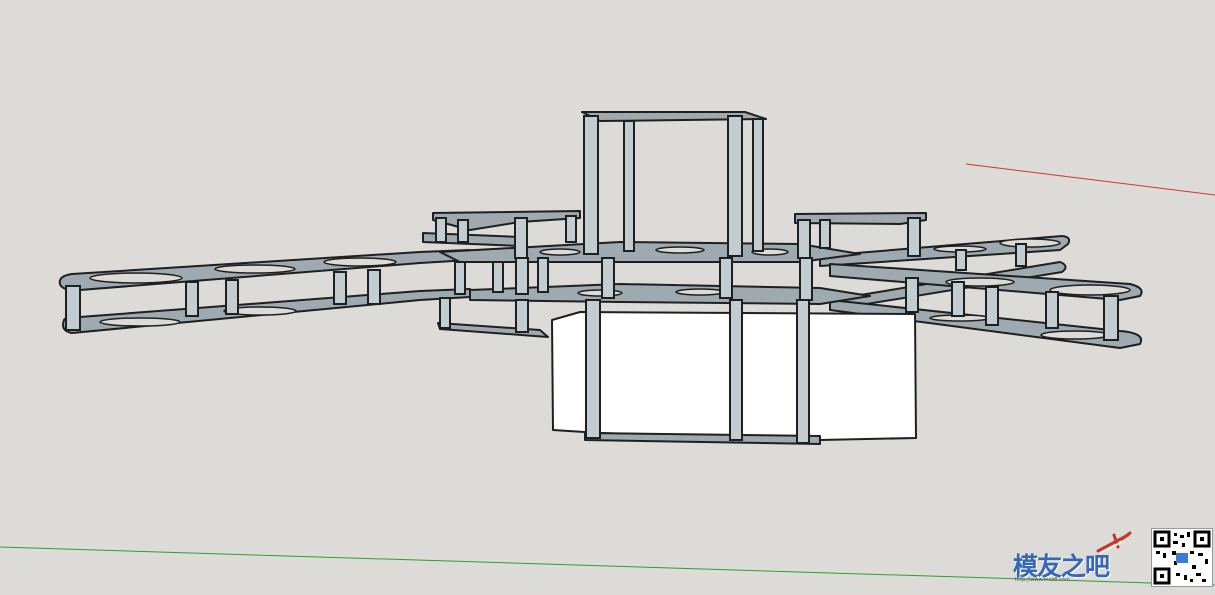 This screenshot has width=1215, height=595. What do you see at coordinates (1042, 580) in the screenshot?
I see `watermark-url: http://www.moz8.com` at bounding box center [1042, 580].